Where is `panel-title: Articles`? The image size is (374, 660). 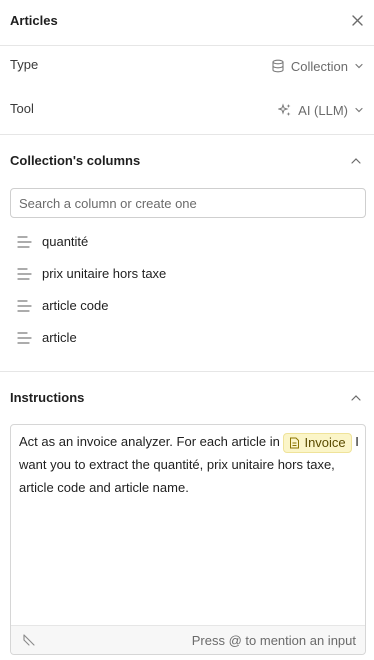 panel-title: Articles is located at coordinates (34, 20).